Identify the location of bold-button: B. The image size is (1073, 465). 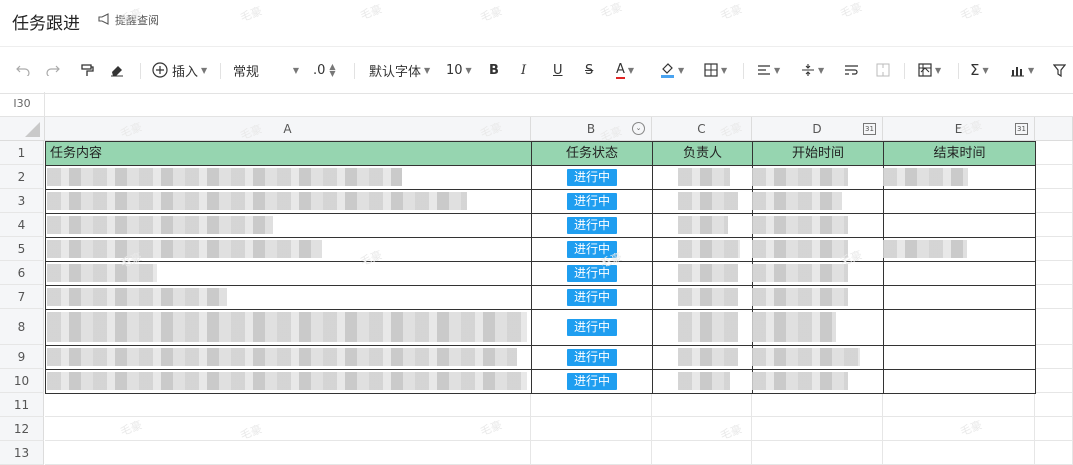
(494, 70).